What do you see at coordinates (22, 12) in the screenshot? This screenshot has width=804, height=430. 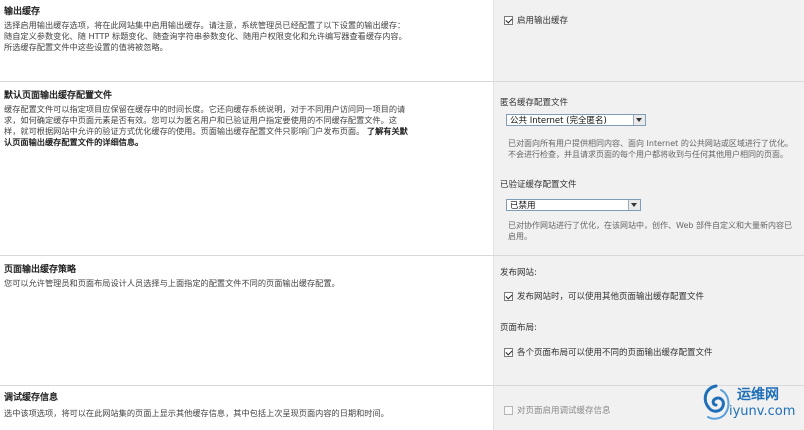 I see `section-title: 输出缓存` at bounding box center [22, 12].